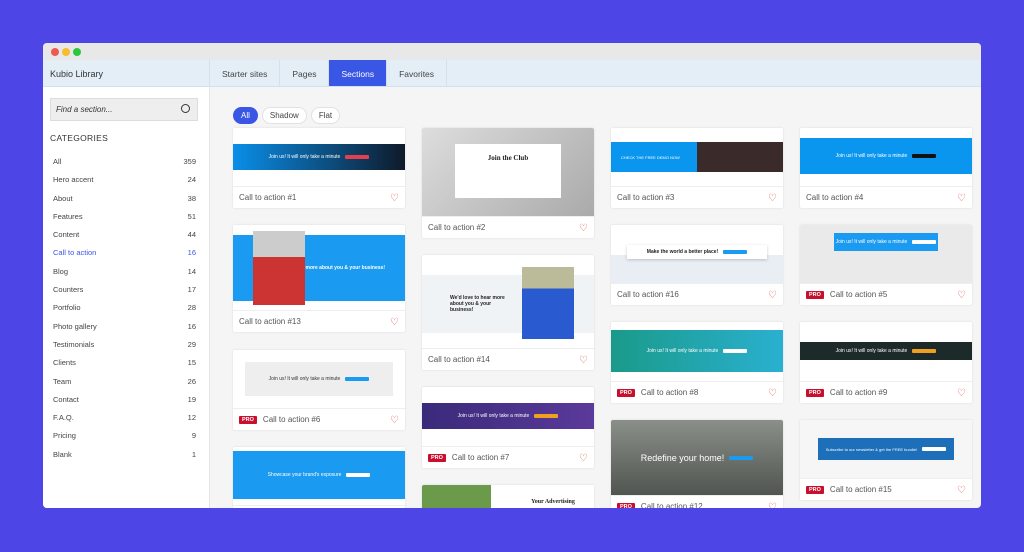 This screenshot has height=552, width=1024. Describe the element at coordinates (124, 404) in the screenshot. I see `category-item: Contact 19` at that location.